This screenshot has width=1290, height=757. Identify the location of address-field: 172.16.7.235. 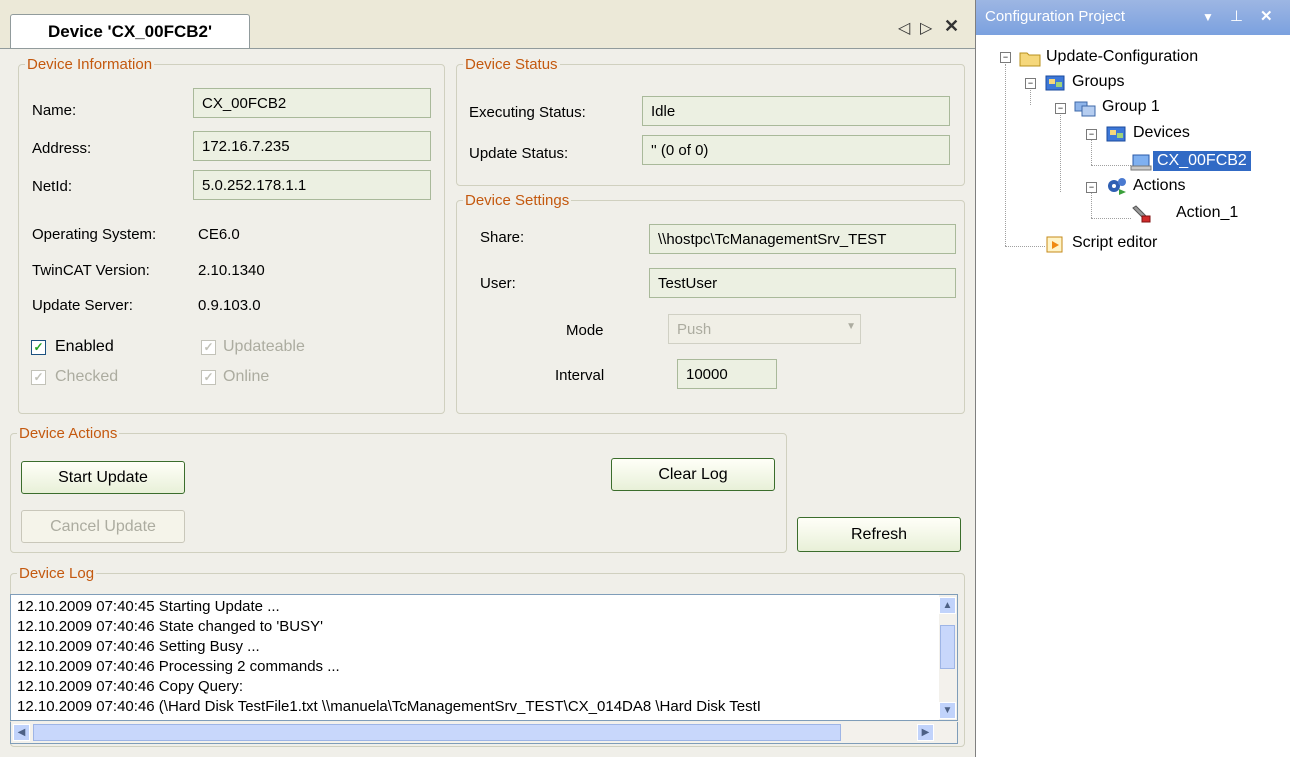
(312, 146).